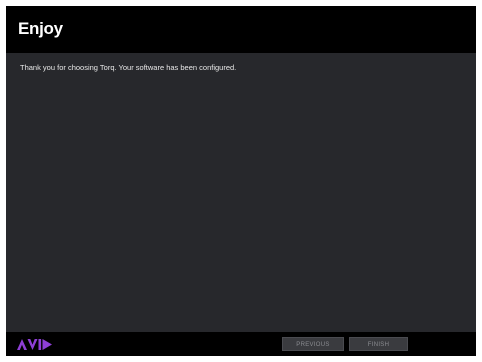 The height and width of the screenshot is (362, 482). What do you see at coordinates (241, 29) in the screenshot?
I see `header-bar: Enjoy` at bounding box center [241, 29].